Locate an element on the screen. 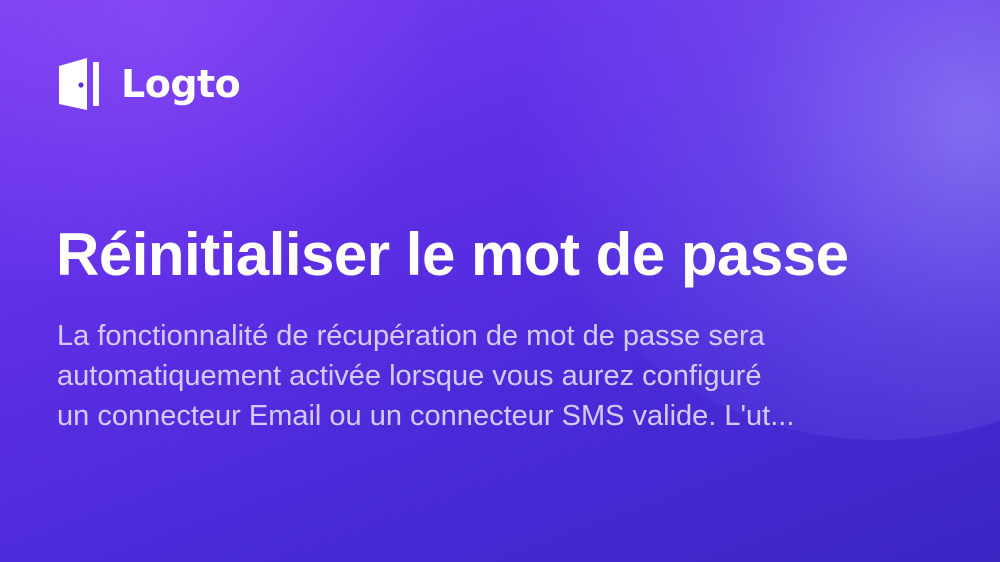 The width and height of the screenshot is (1000, 562). brand-logo: Logto is located at coordinates (149, 84).